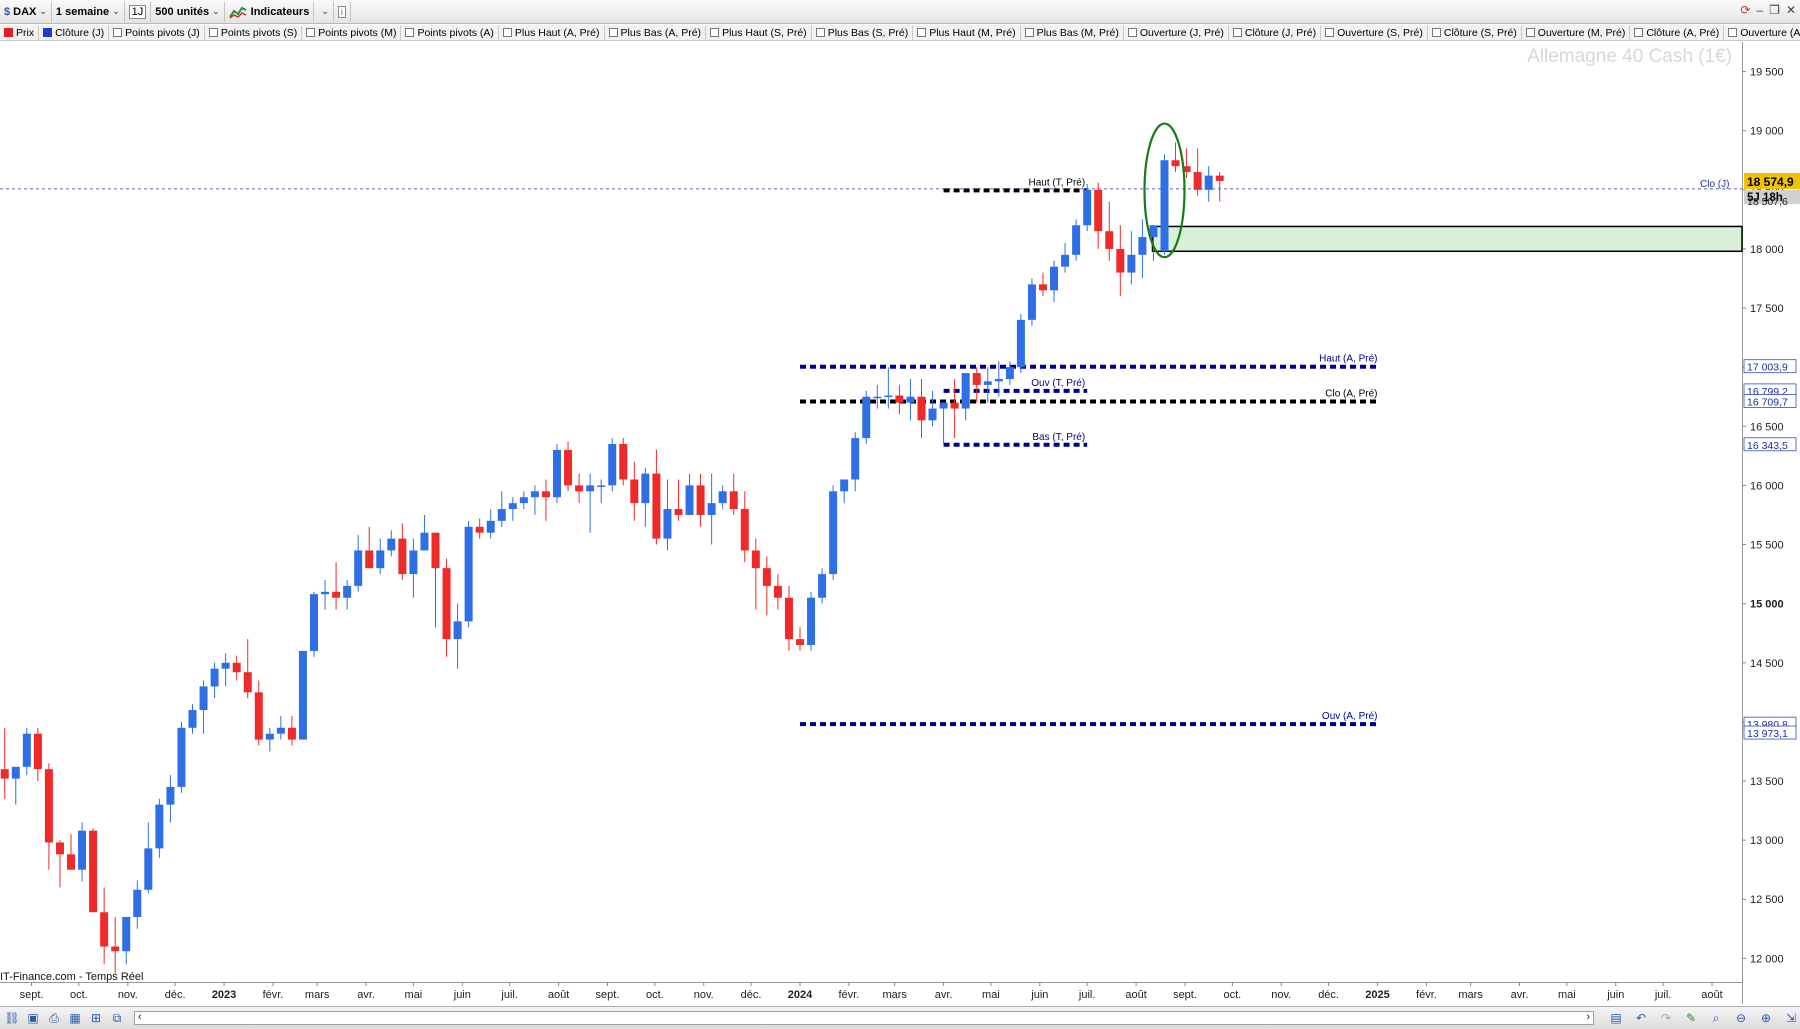  What do you see at coordinates (12, 1018) in the screenshot?
I see `link-icon: ⛓` at bounding box center [12, 1018].